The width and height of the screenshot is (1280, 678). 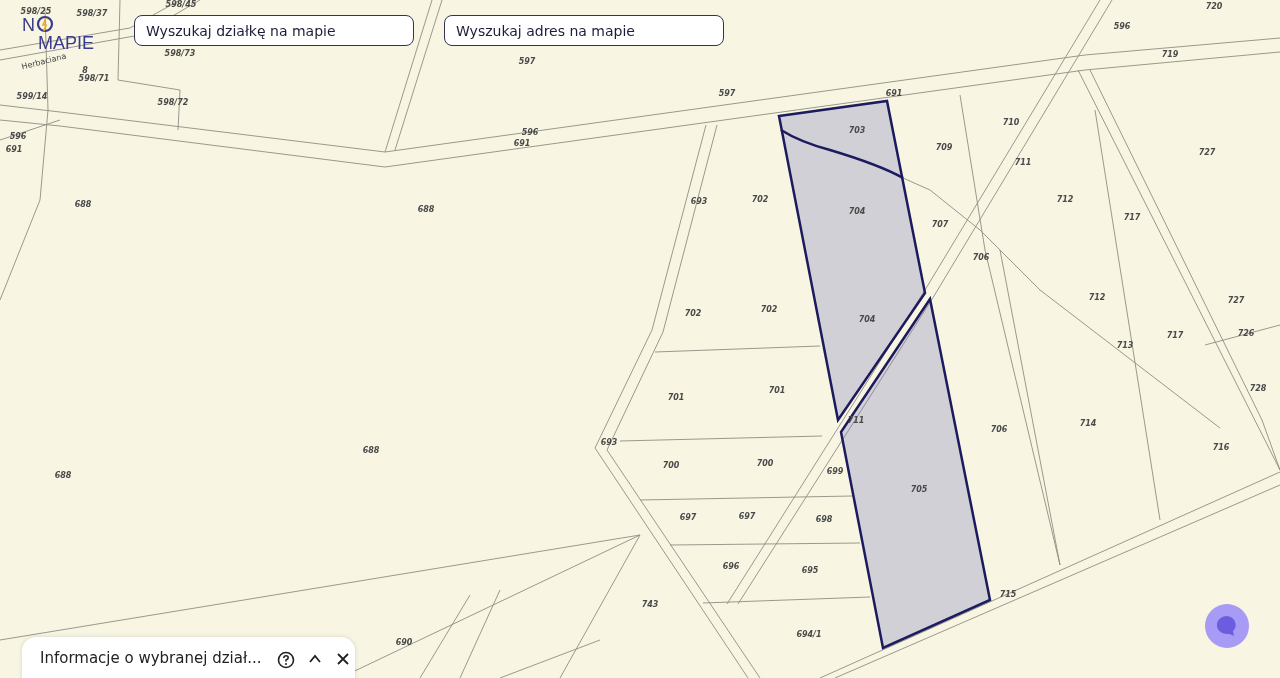 I want to click on parcel-number-label: 598/25, so click(x=36, y=11).